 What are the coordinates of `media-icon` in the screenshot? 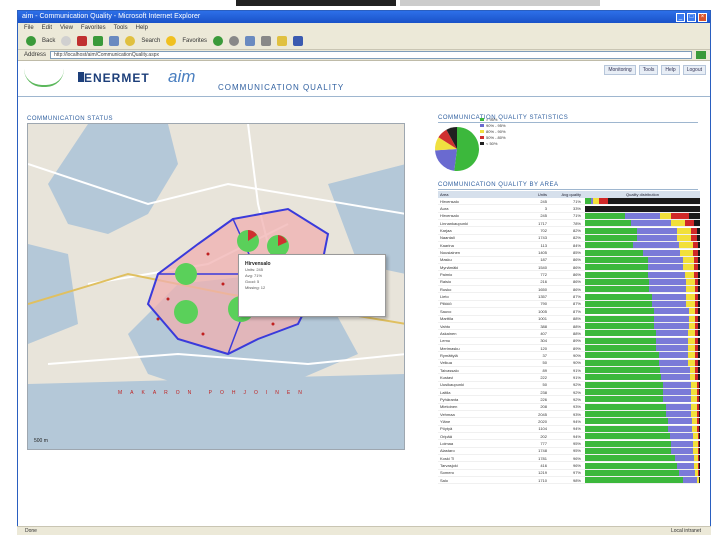 It's located at (218, 41).